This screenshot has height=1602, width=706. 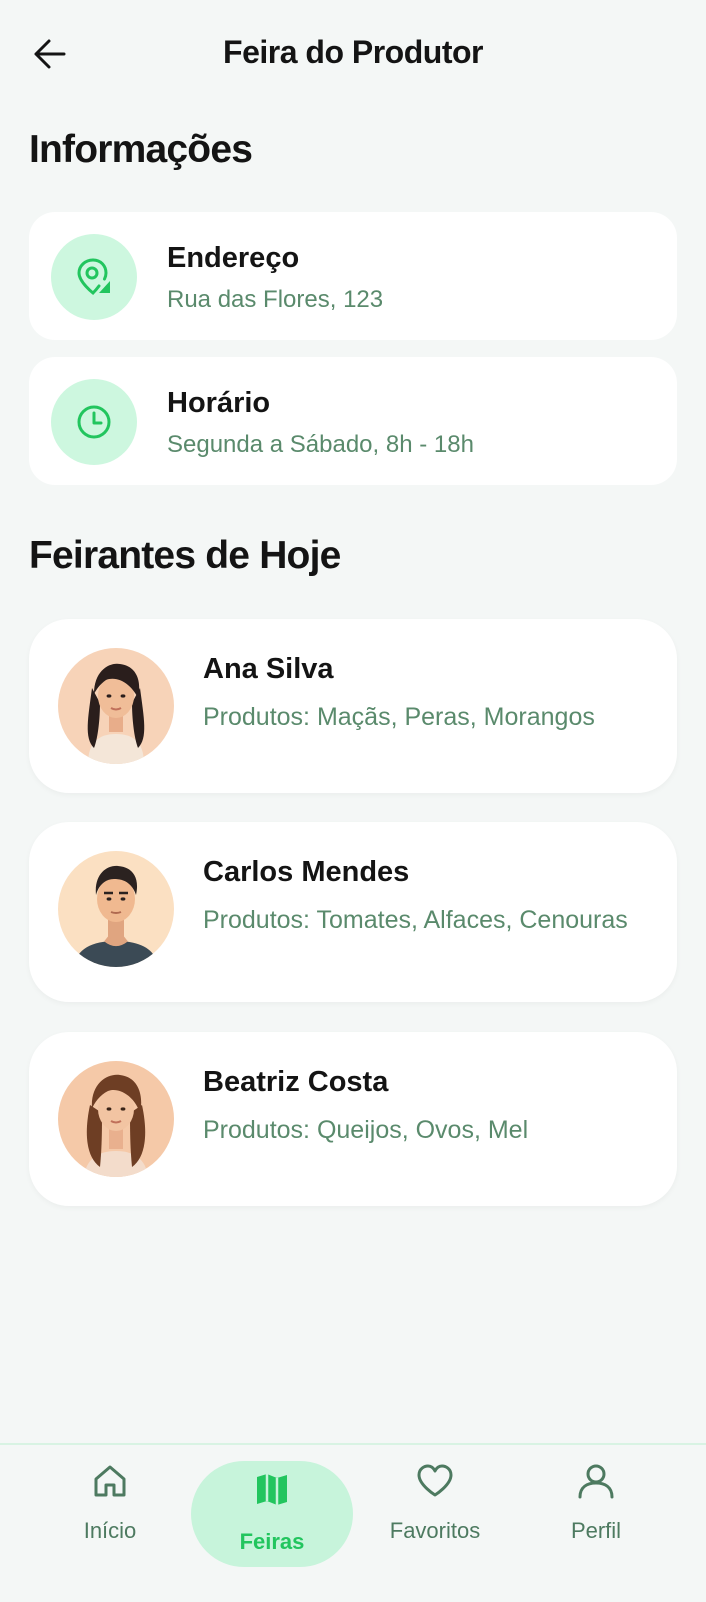 I want to click on vendor-products: Produtos: Tomates, Alfaces, Cenouras, so click(x=415, y=920).